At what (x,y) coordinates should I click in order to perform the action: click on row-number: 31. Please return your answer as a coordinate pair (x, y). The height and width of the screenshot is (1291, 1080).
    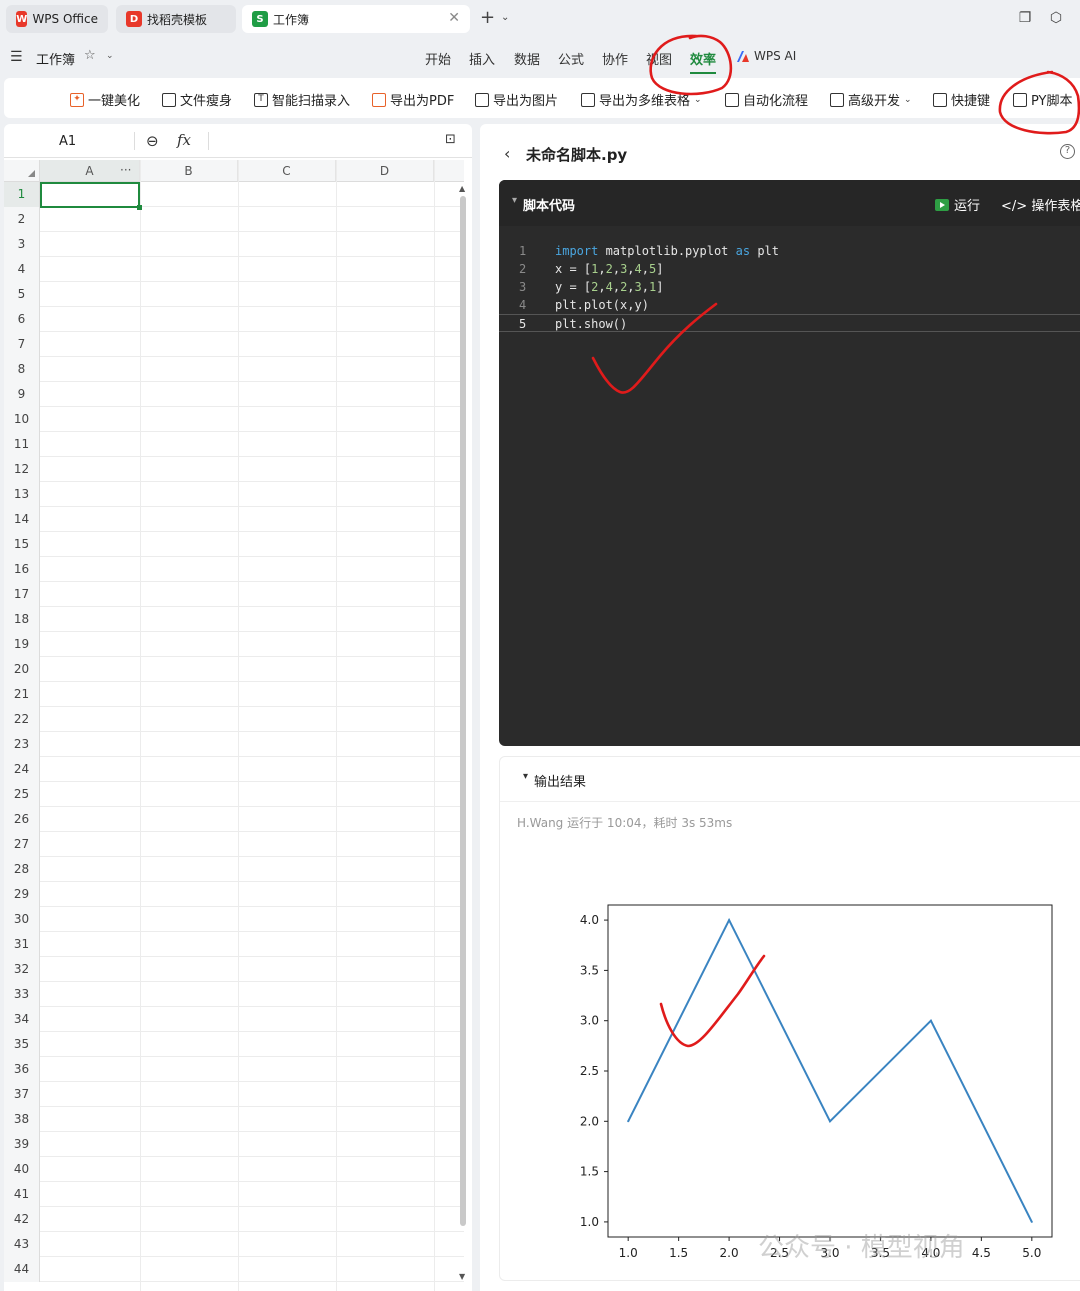
    Looking at the image, I should click on (22, 944).